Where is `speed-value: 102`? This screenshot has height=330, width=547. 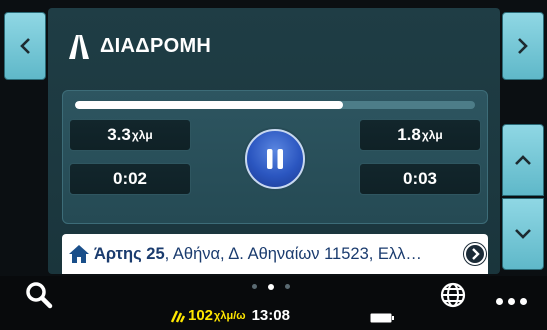 speed-value: 102 is located at coordinates (201, 315).